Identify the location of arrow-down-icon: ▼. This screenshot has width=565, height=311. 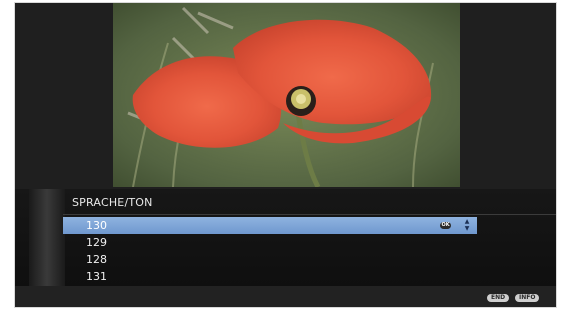
(467, 228).